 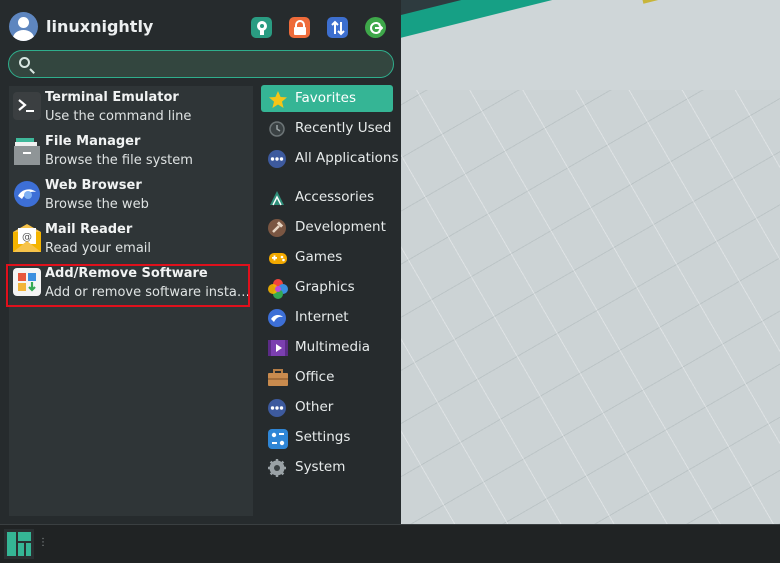 I want to click on web-browser-glyph, so click(x=27, y=194).